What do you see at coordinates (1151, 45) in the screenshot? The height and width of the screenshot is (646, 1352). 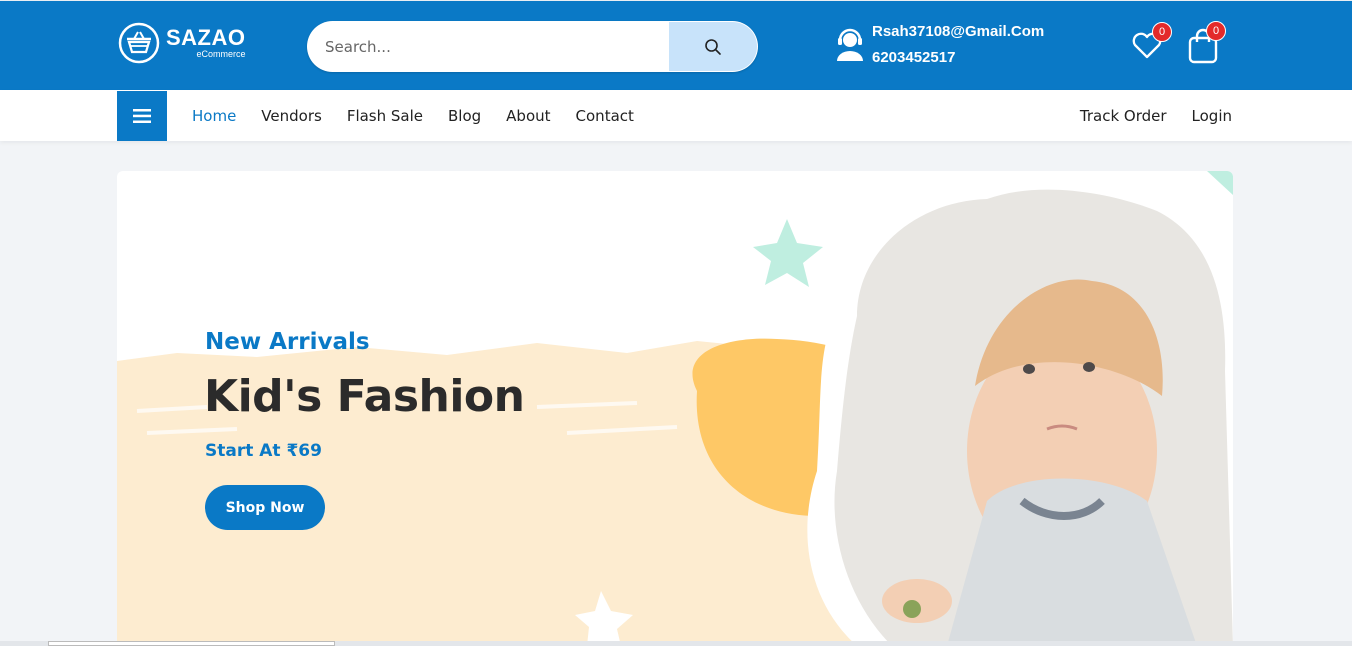 I see `wishlist-button: 0` at bounding box center [1151, 45].